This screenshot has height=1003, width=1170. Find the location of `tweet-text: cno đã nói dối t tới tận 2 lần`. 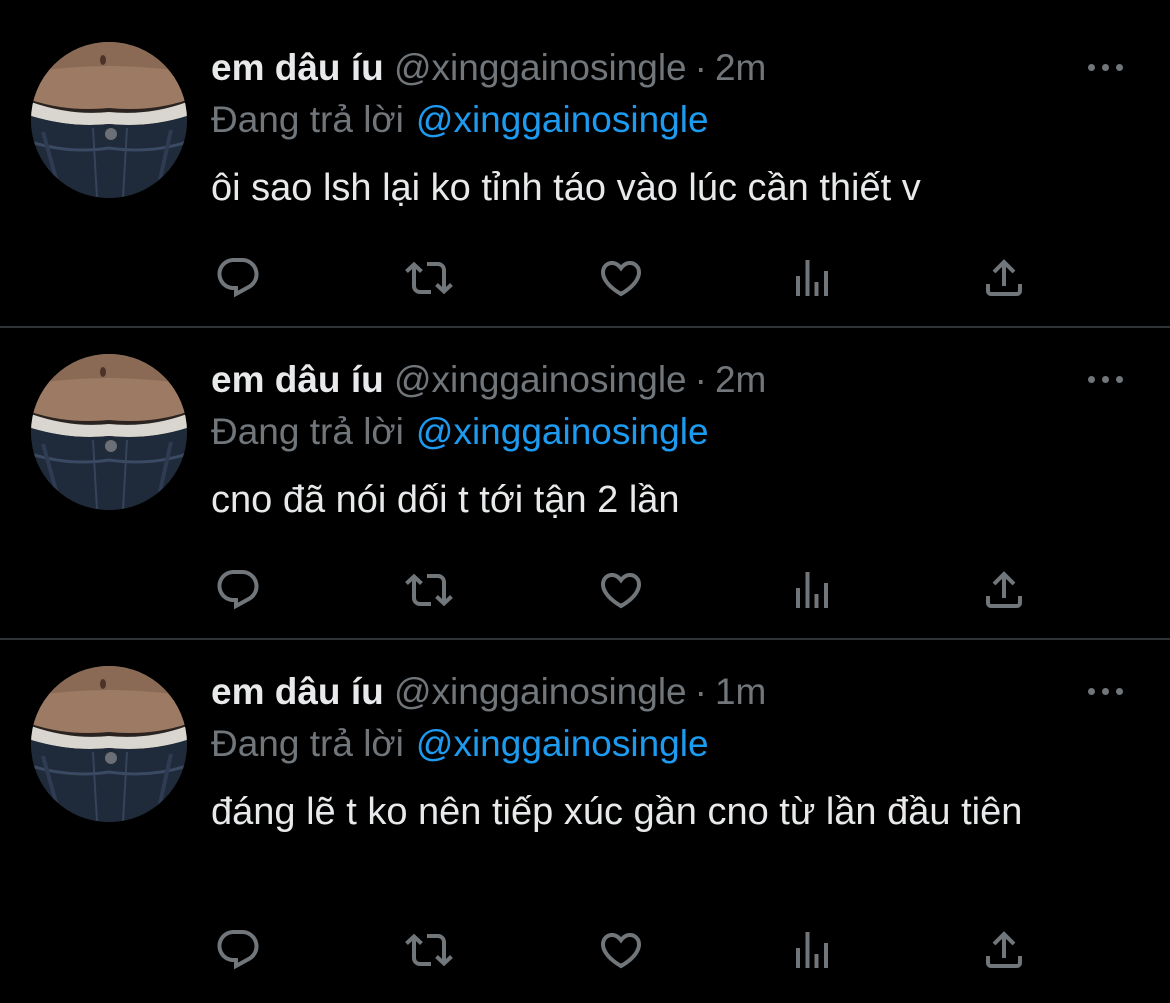

tweet-text: cno đã nói dối t tới tận 2 lần is located at coordinates (445, 500).